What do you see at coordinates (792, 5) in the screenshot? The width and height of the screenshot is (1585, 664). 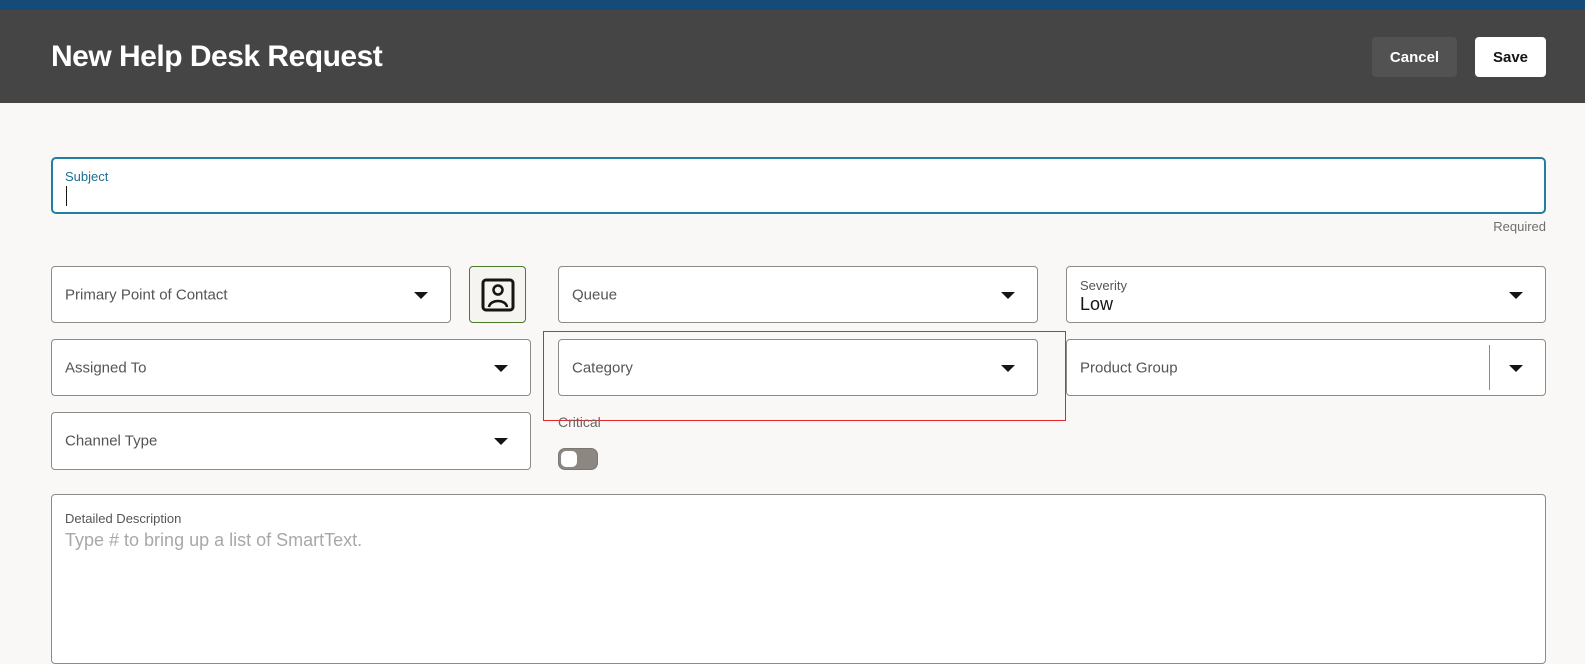 I see `top-accent-bar` at bounding box center [792, 5].